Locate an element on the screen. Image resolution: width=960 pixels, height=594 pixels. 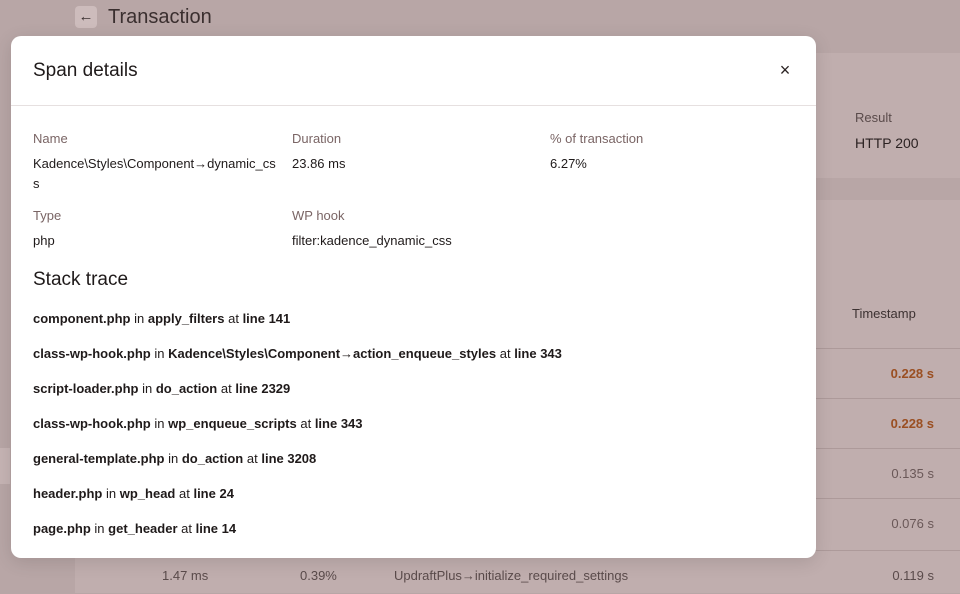
percent-label: % of transaction is located at coordinates (597, 138).